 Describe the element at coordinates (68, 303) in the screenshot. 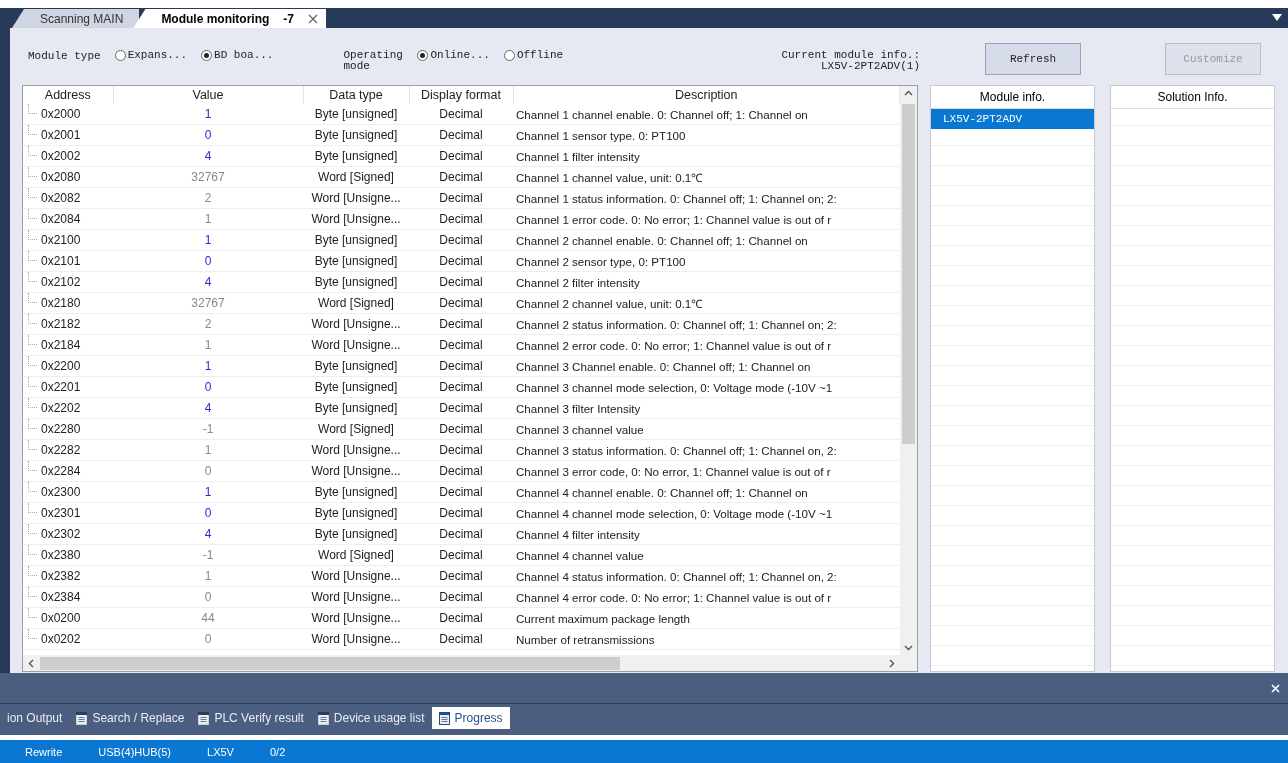

I see `address-cell: 0x2180` at that location.